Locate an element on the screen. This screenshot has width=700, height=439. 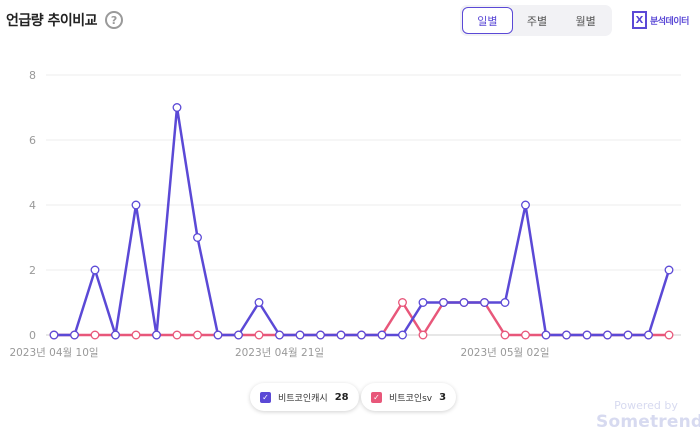
y-tick-label: 0 is located at coordinates (32, 335).